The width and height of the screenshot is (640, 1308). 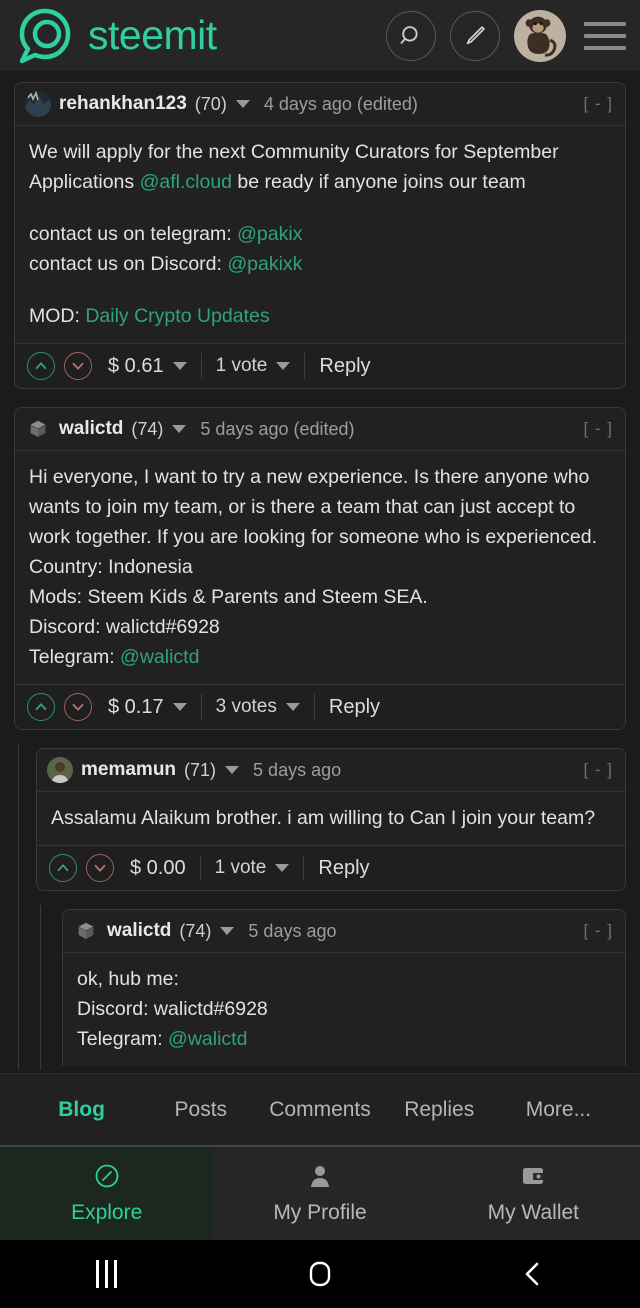 I want to click on mention-link: @pakixk, so click(x=264, y=264).